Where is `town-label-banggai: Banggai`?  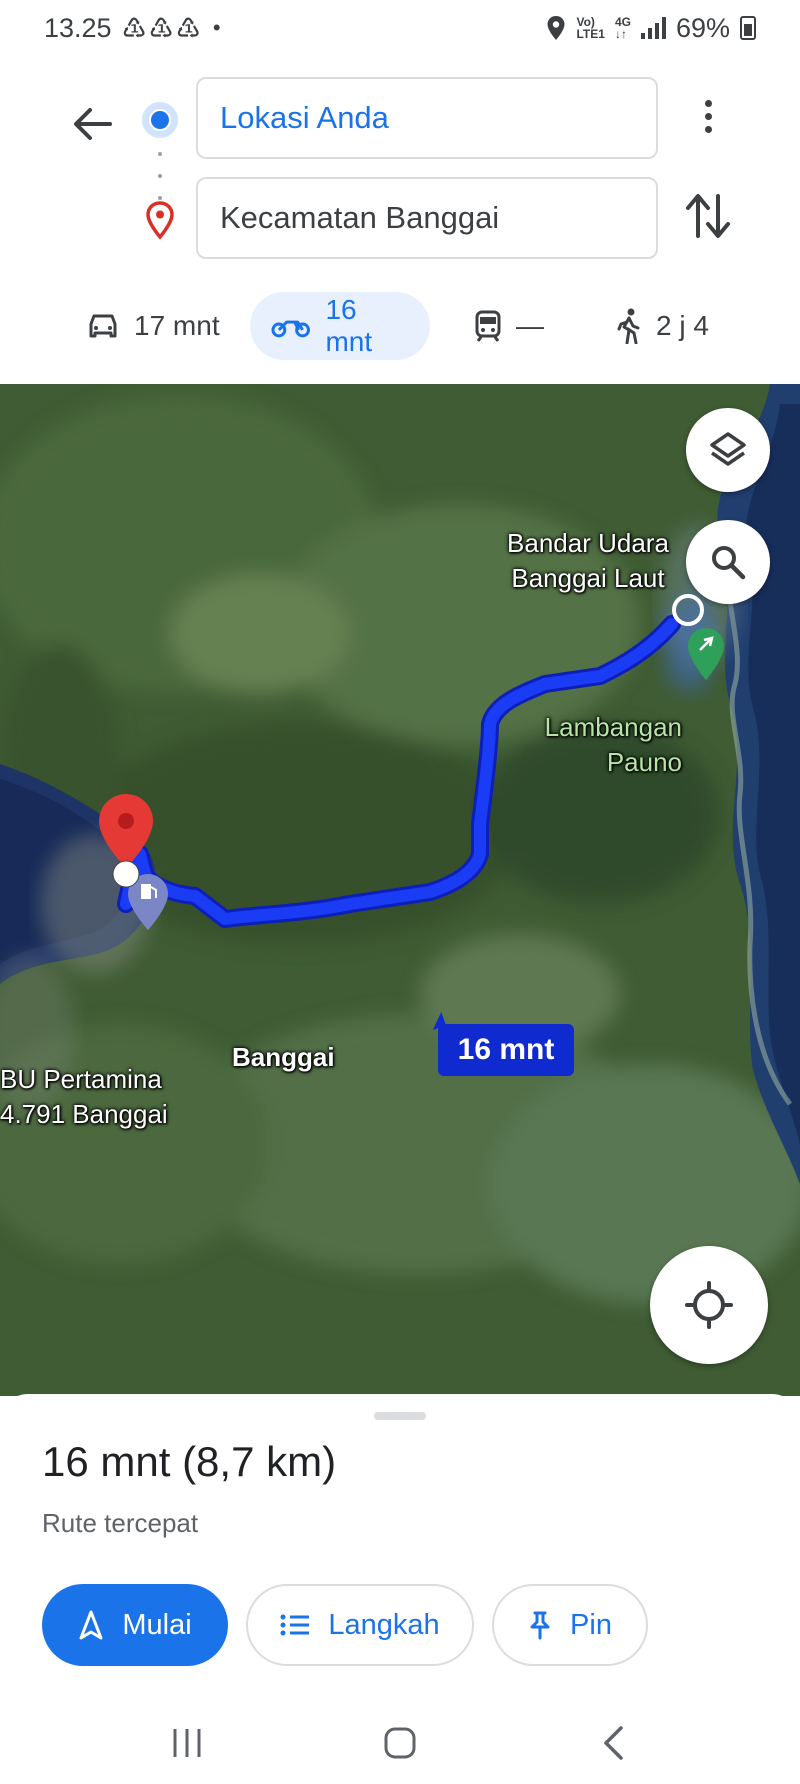
town-label-banggai: Banggai is located at coordinates (283, 1057).